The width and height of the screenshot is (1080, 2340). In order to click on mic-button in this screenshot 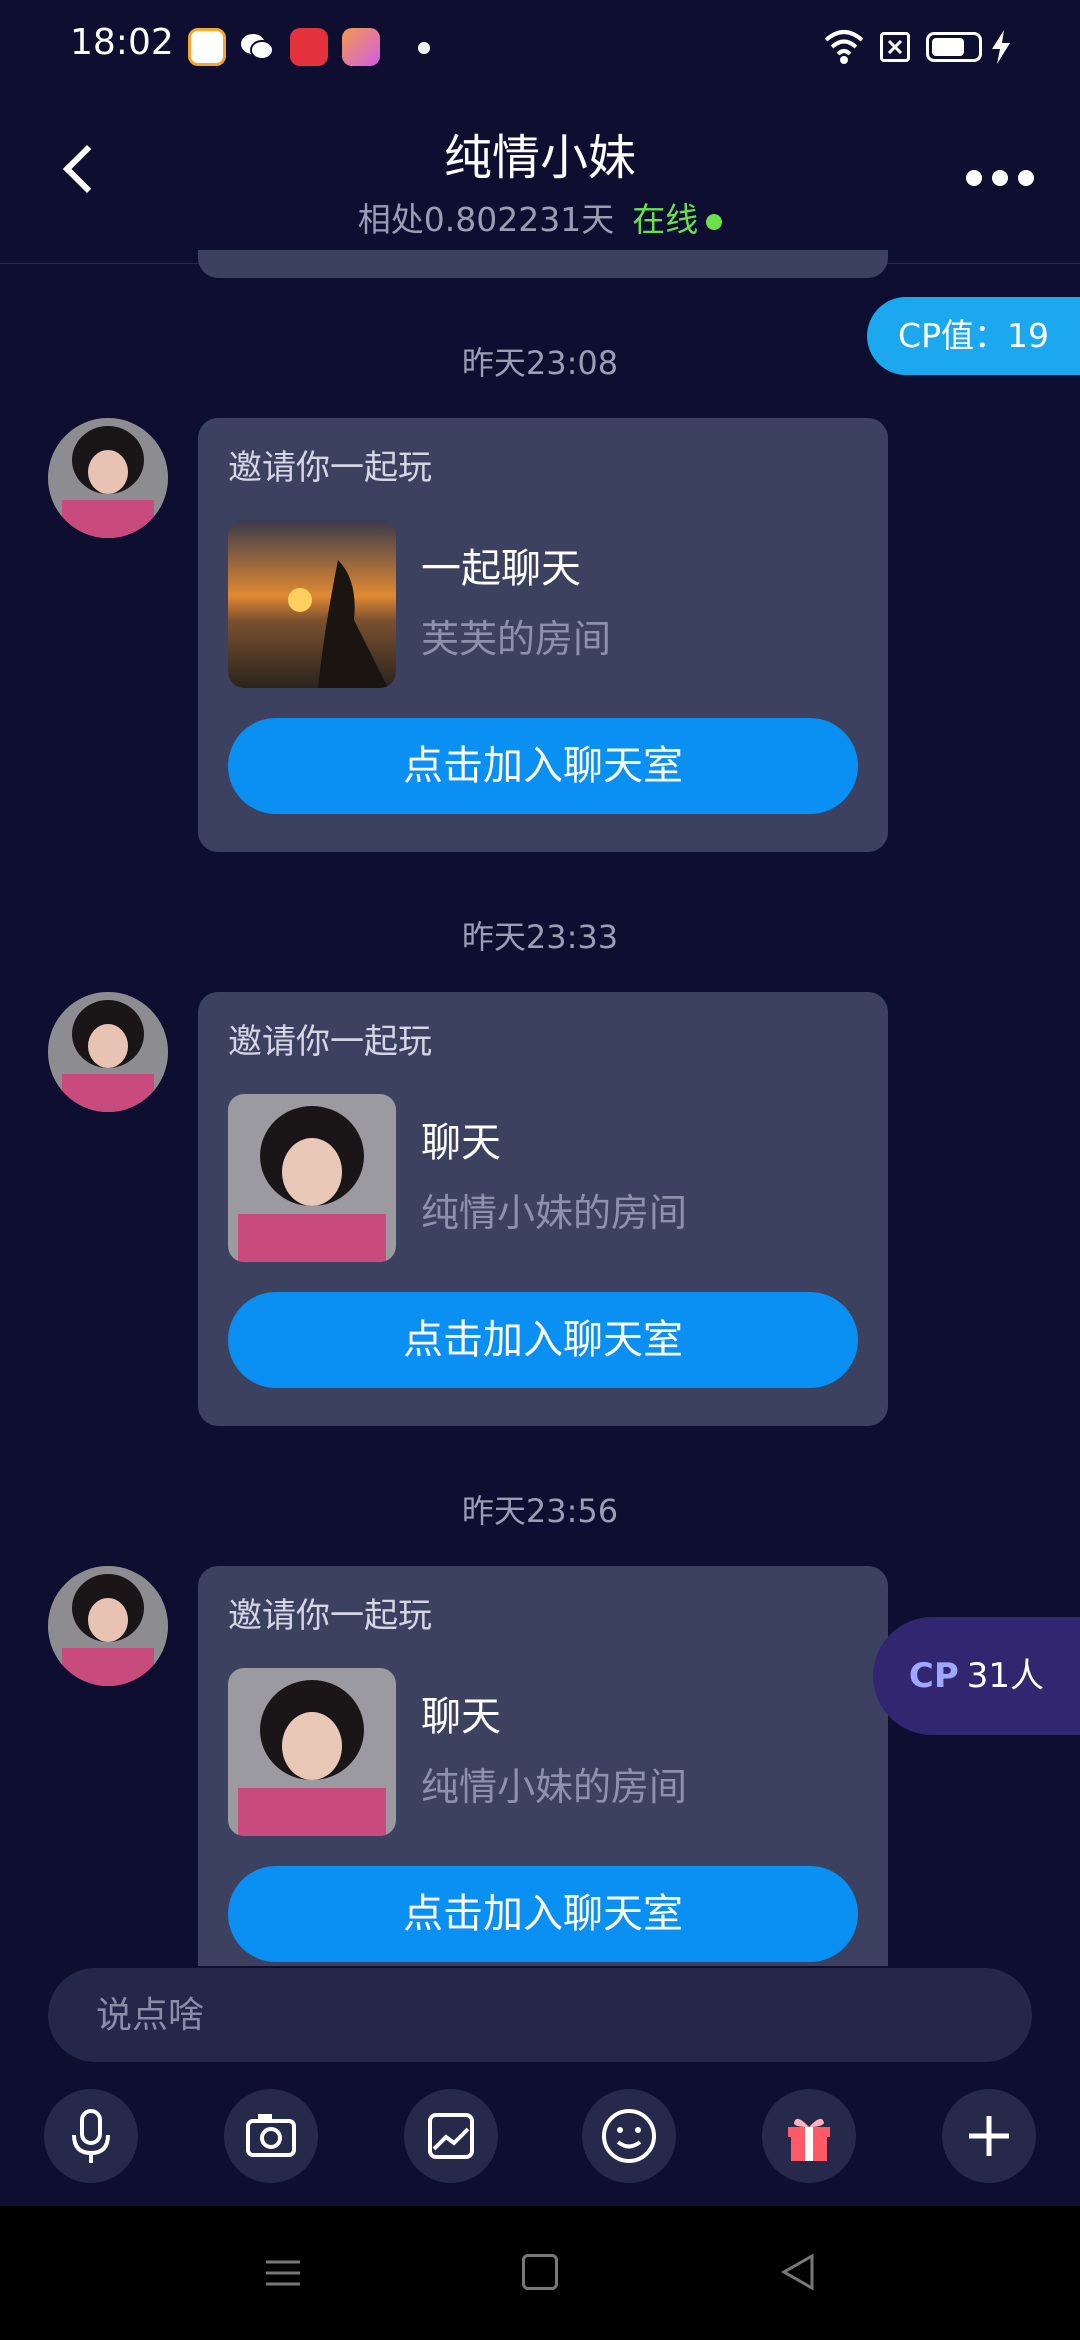, I will do `click(91, 2136)`.